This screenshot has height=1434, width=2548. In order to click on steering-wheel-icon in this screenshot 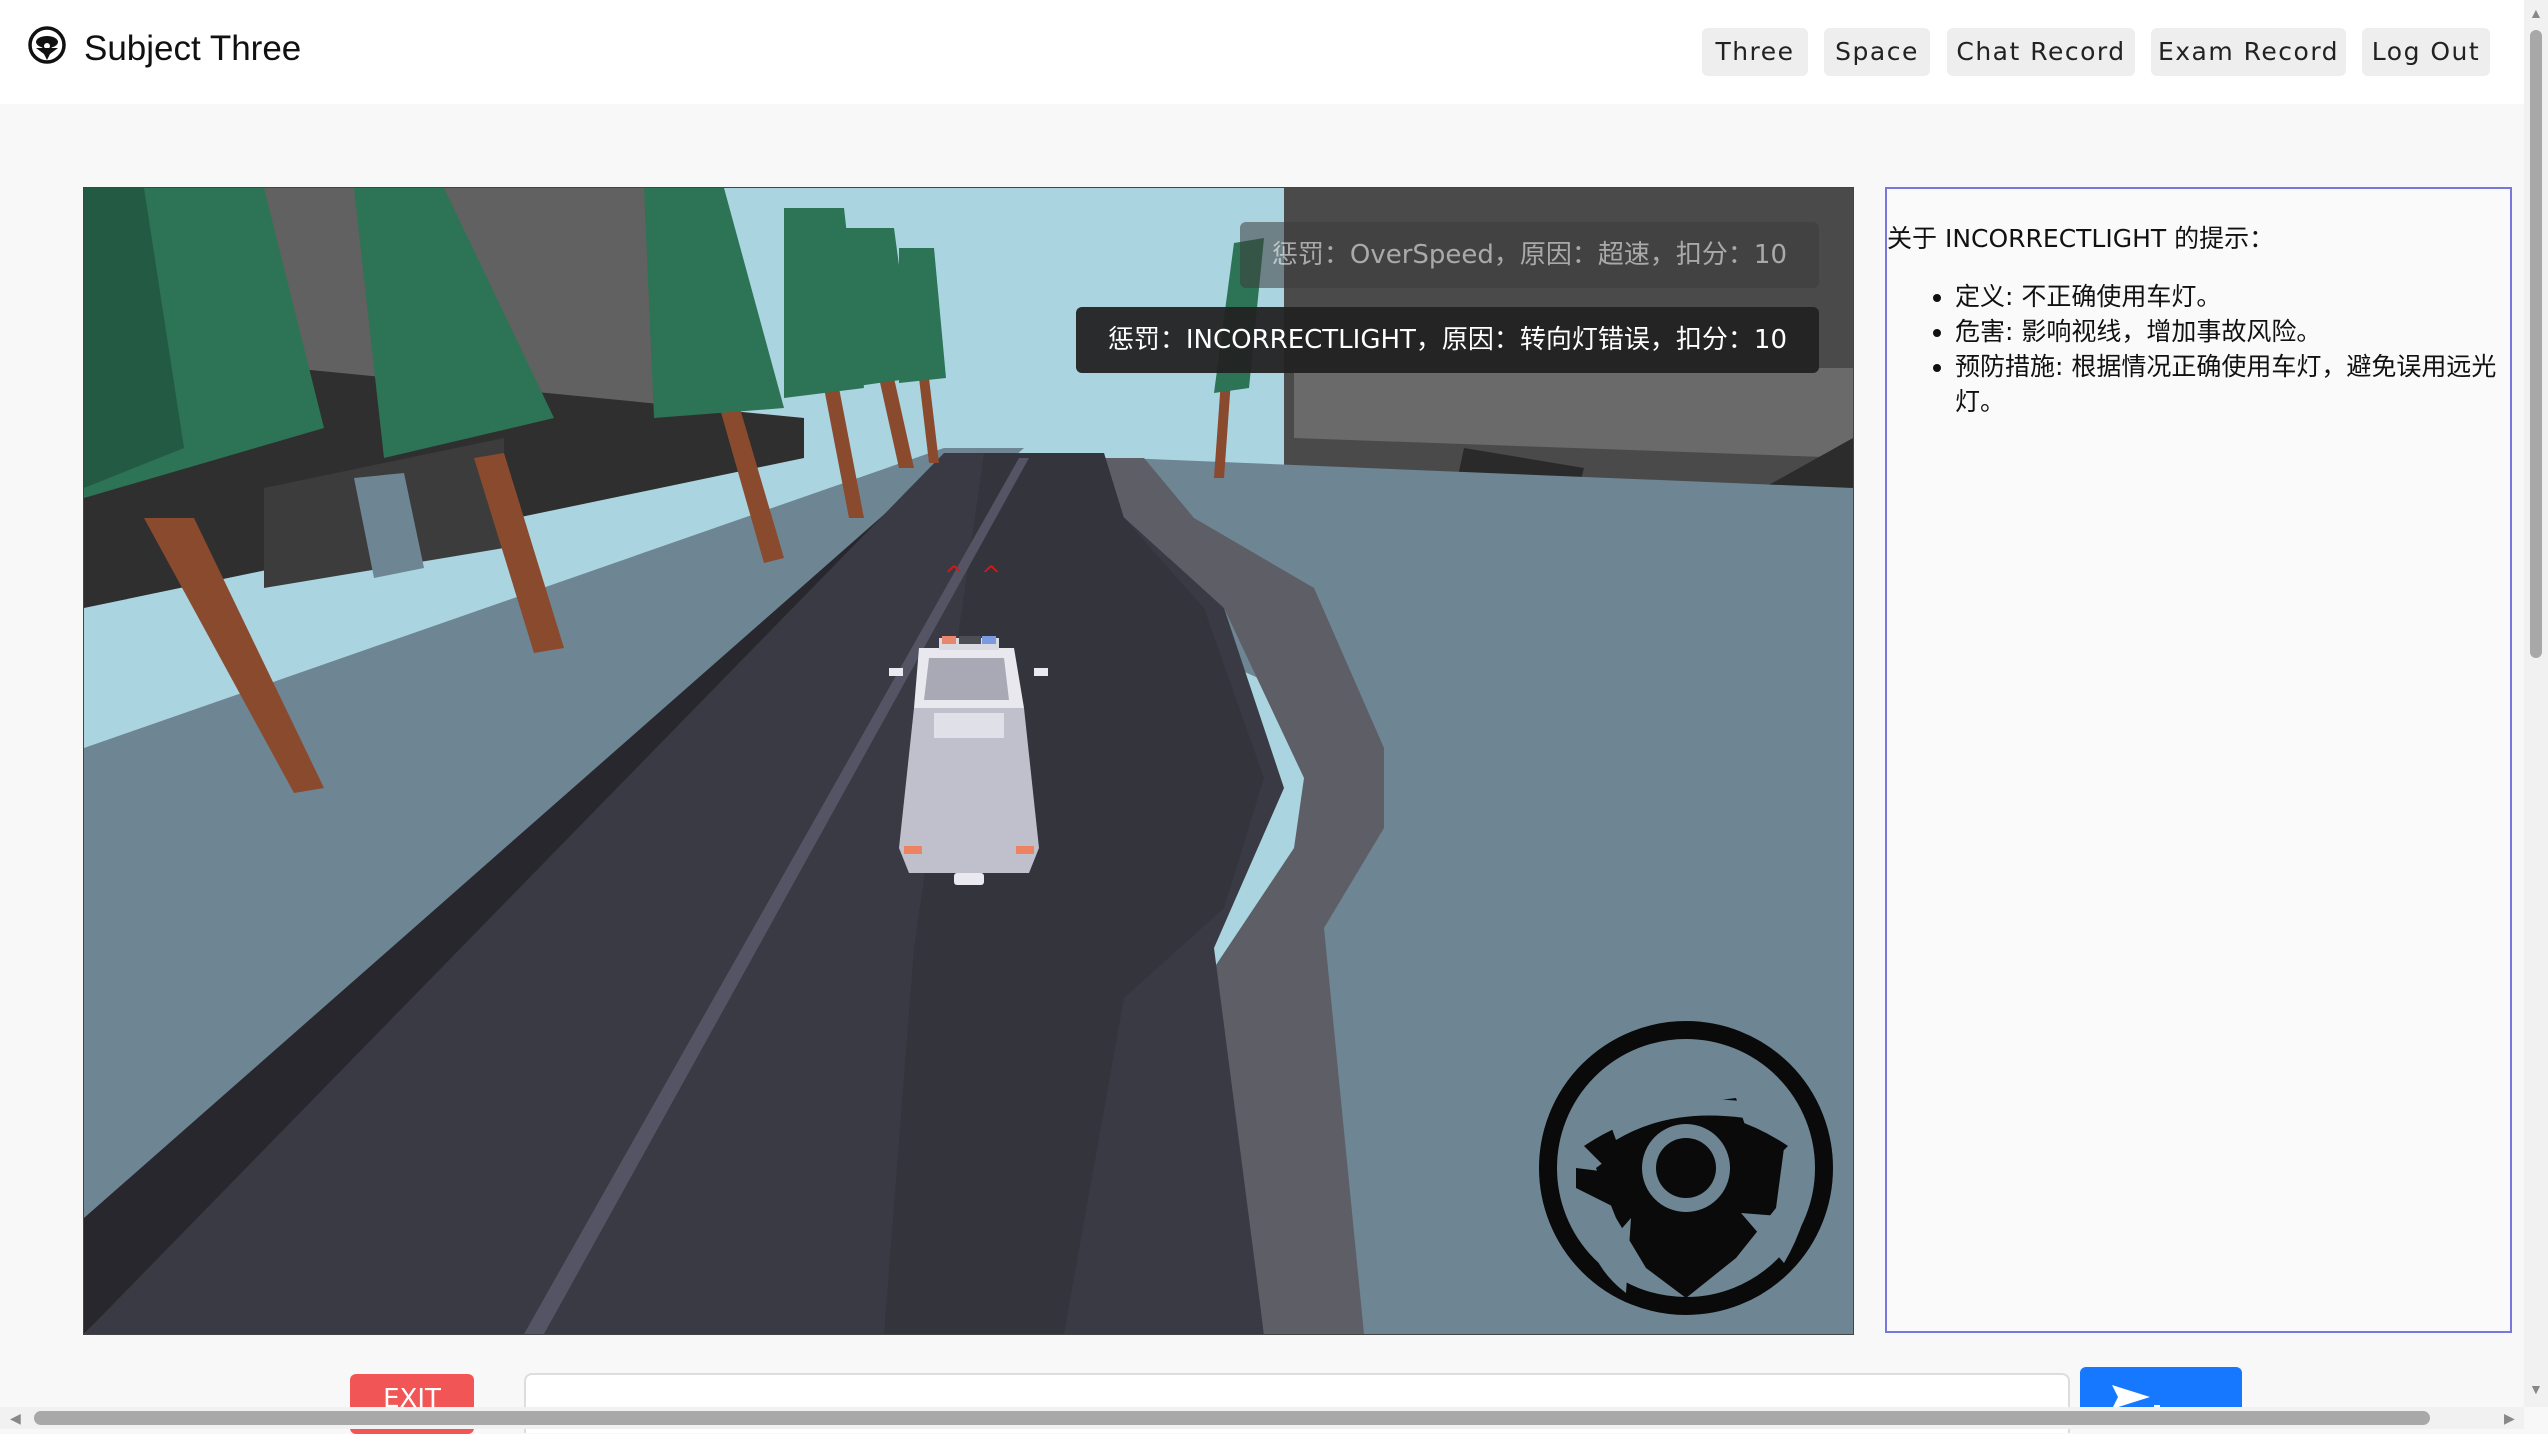, I will do `click(1686, 1168)`.